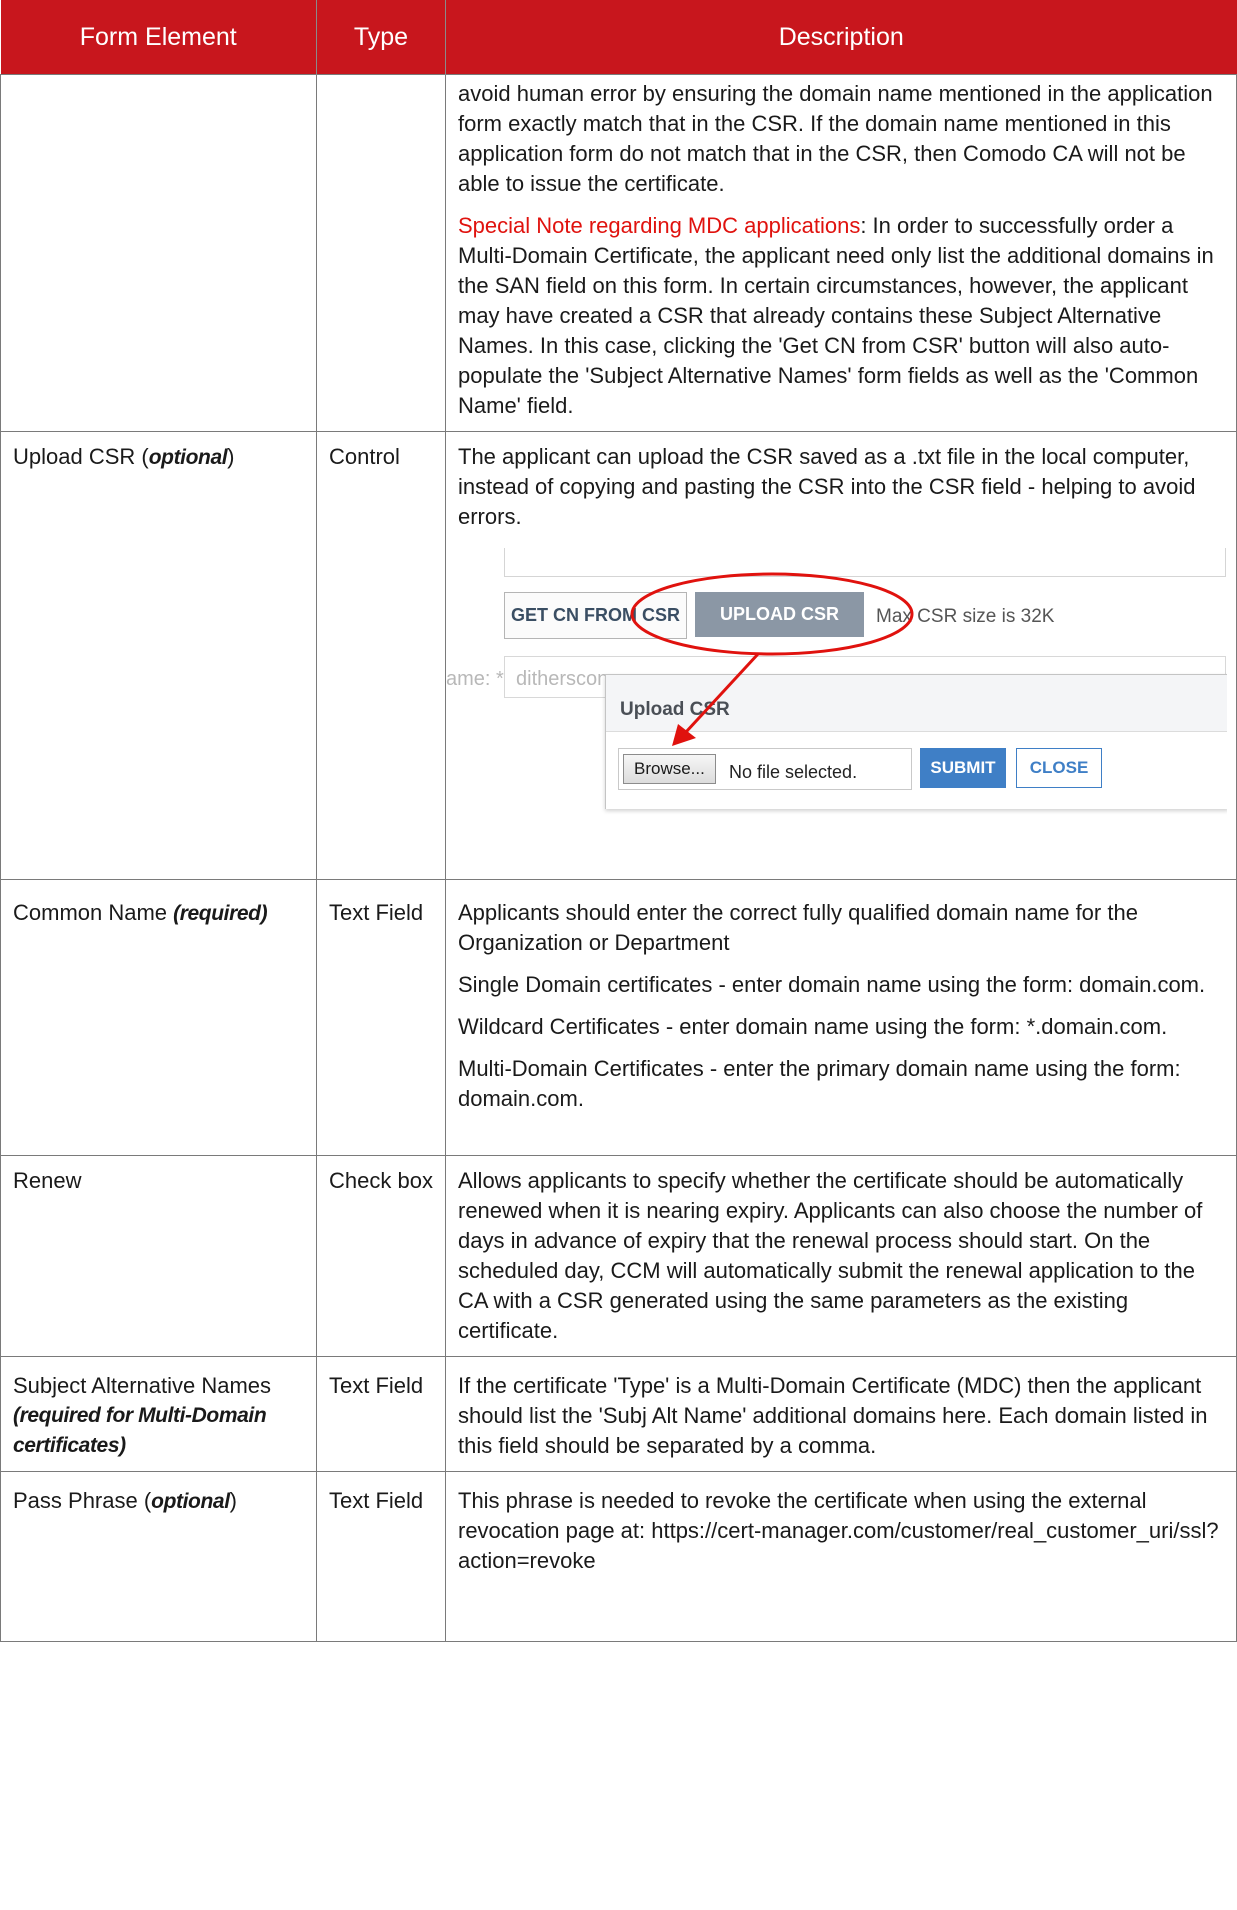 The height and width of the screenshot is (1910, 1237). Describe the element at coordinates (140, 1430) in the screenshot. I see `element-qualifier: (required for Multi-Domain certificates)` at that location.